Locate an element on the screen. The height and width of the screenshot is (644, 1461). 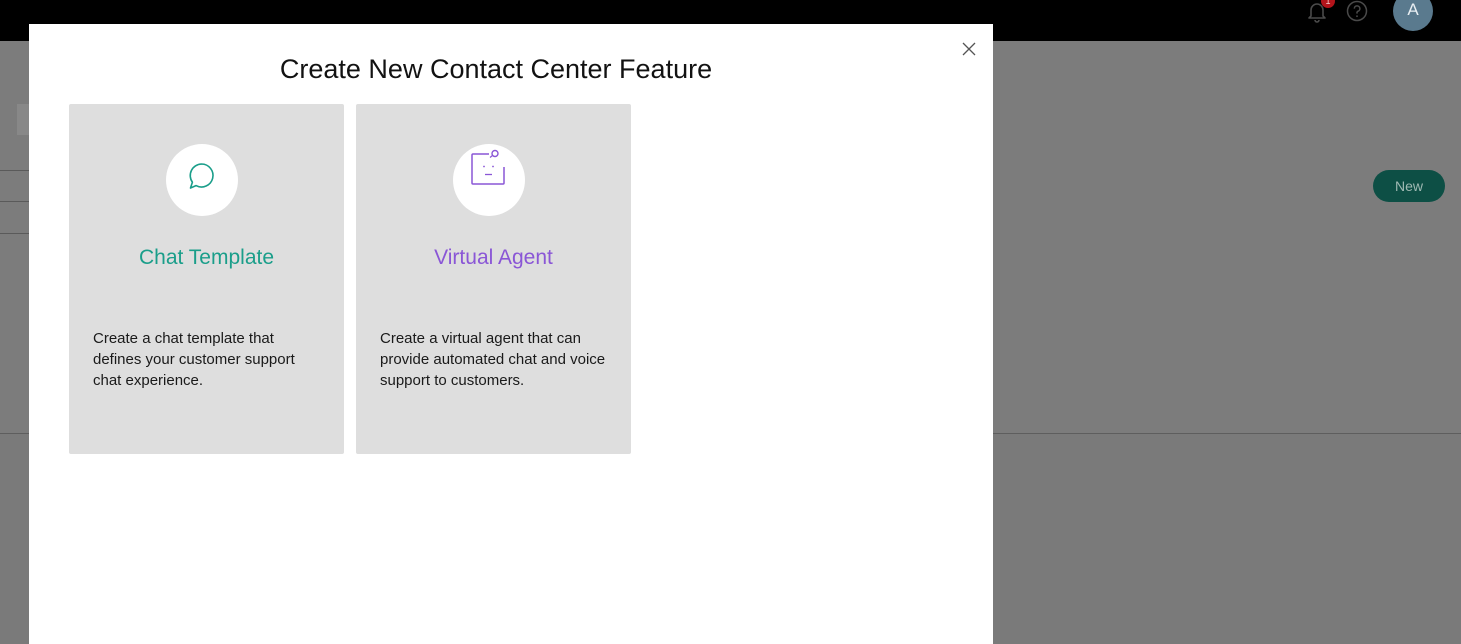
help-icon is located at coordinates (1357, 11).